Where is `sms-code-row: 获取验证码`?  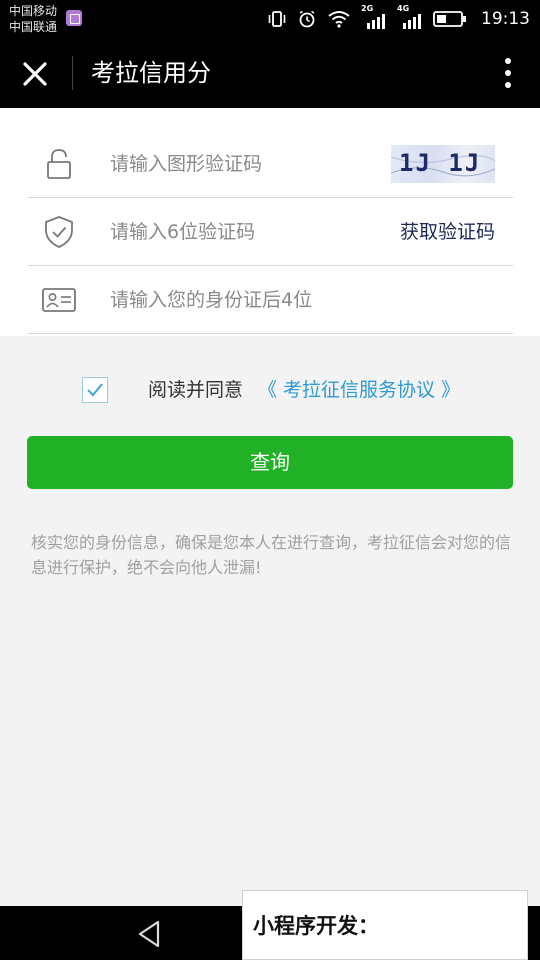
sms-code-row: 获取验证码 is located at coordinates (270, 232).